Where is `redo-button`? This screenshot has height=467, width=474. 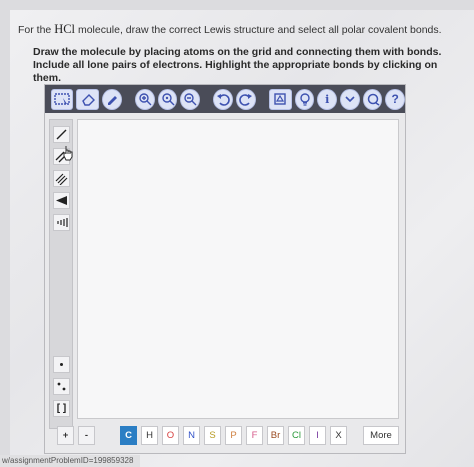
redo-button is located at coordinates (246, 99).